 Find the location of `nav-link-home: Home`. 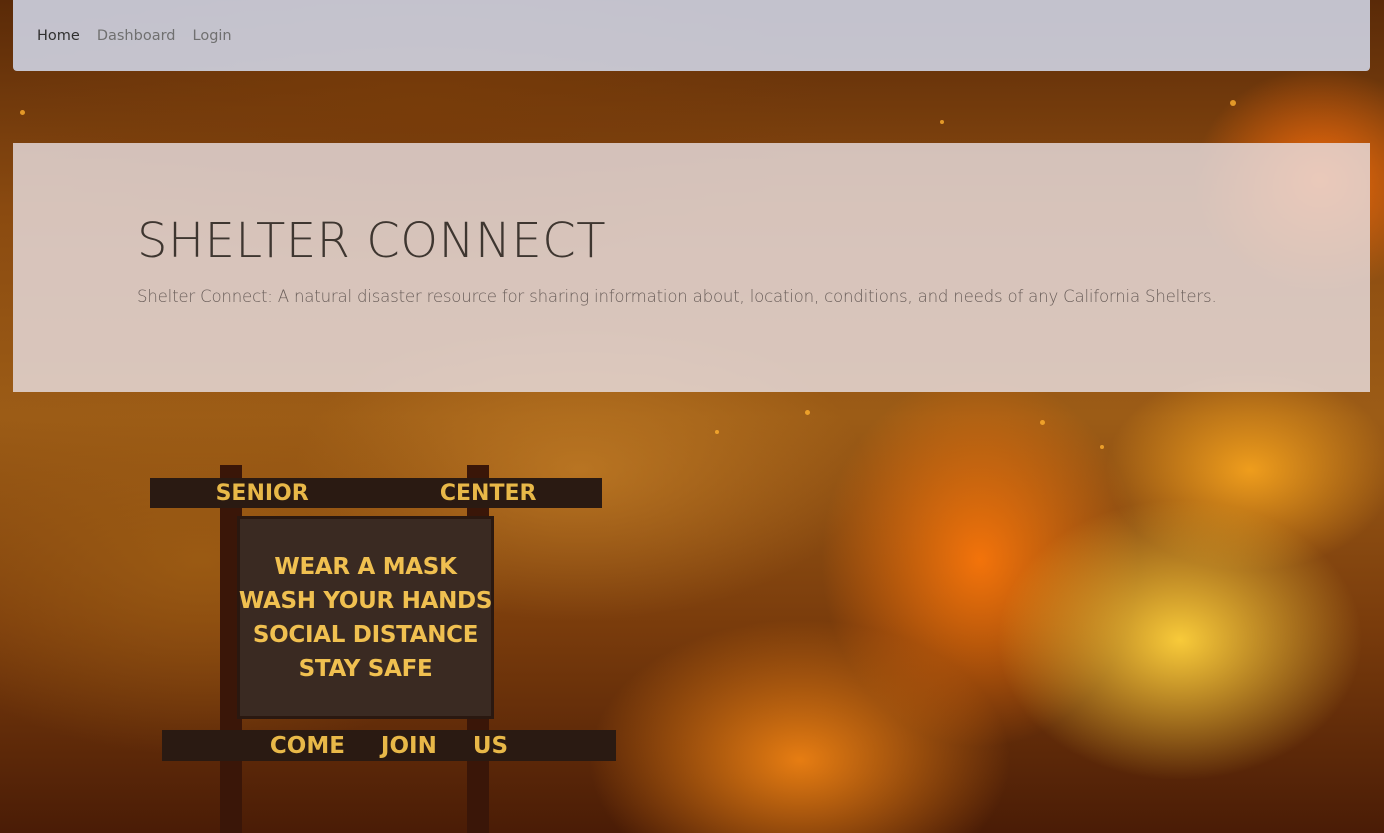

nav-link-home: Home is located at coordinates (58, 36).